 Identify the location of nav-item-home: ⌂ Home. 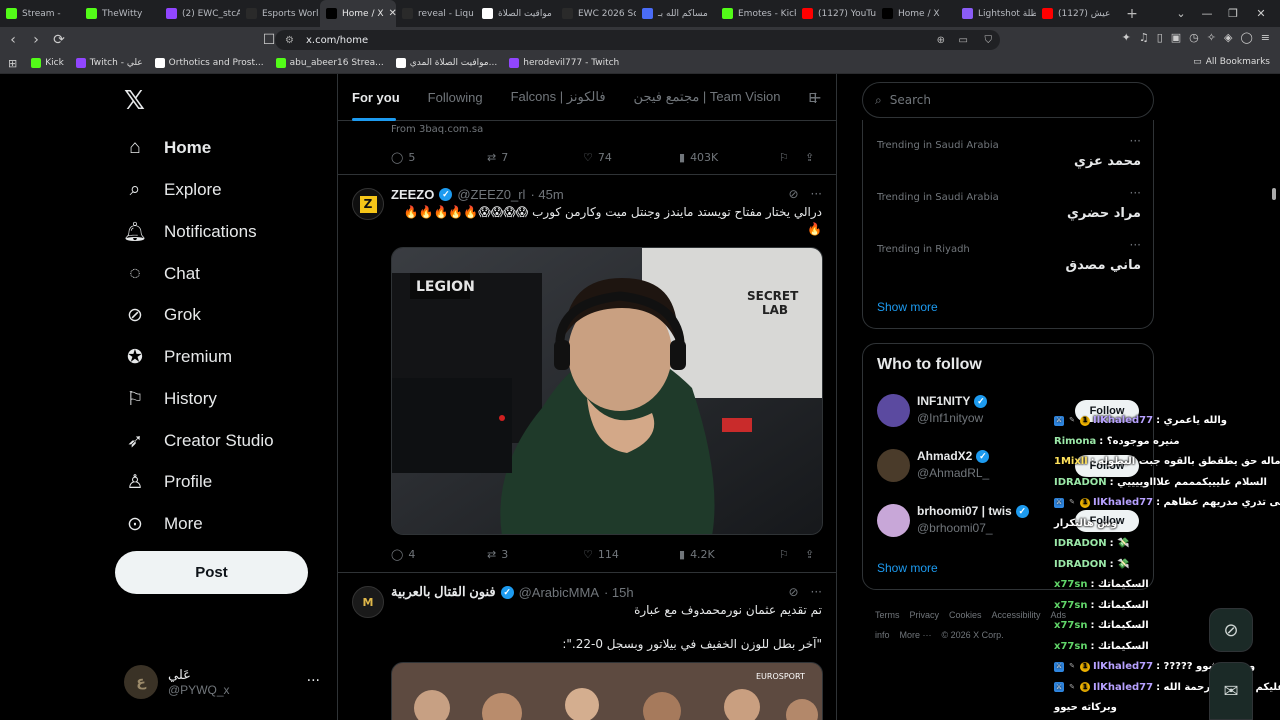
(167, 148).